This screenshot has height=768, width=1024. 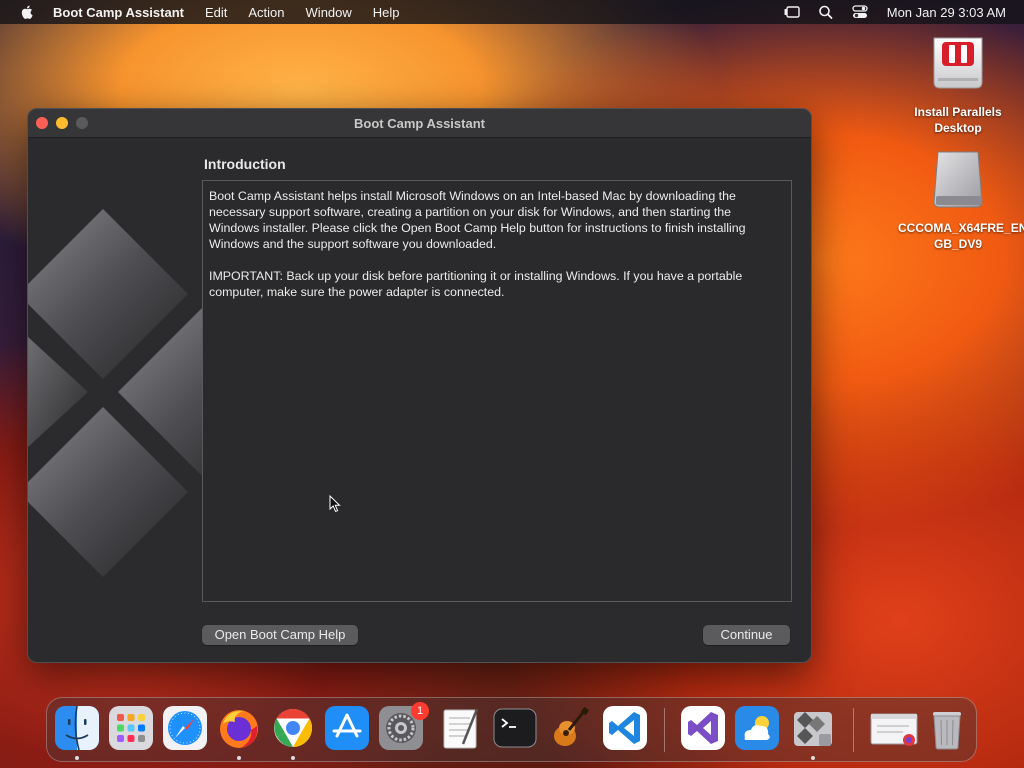 I want to click on window-title: Boot Camp Assistant, so click(x=419, y=123).